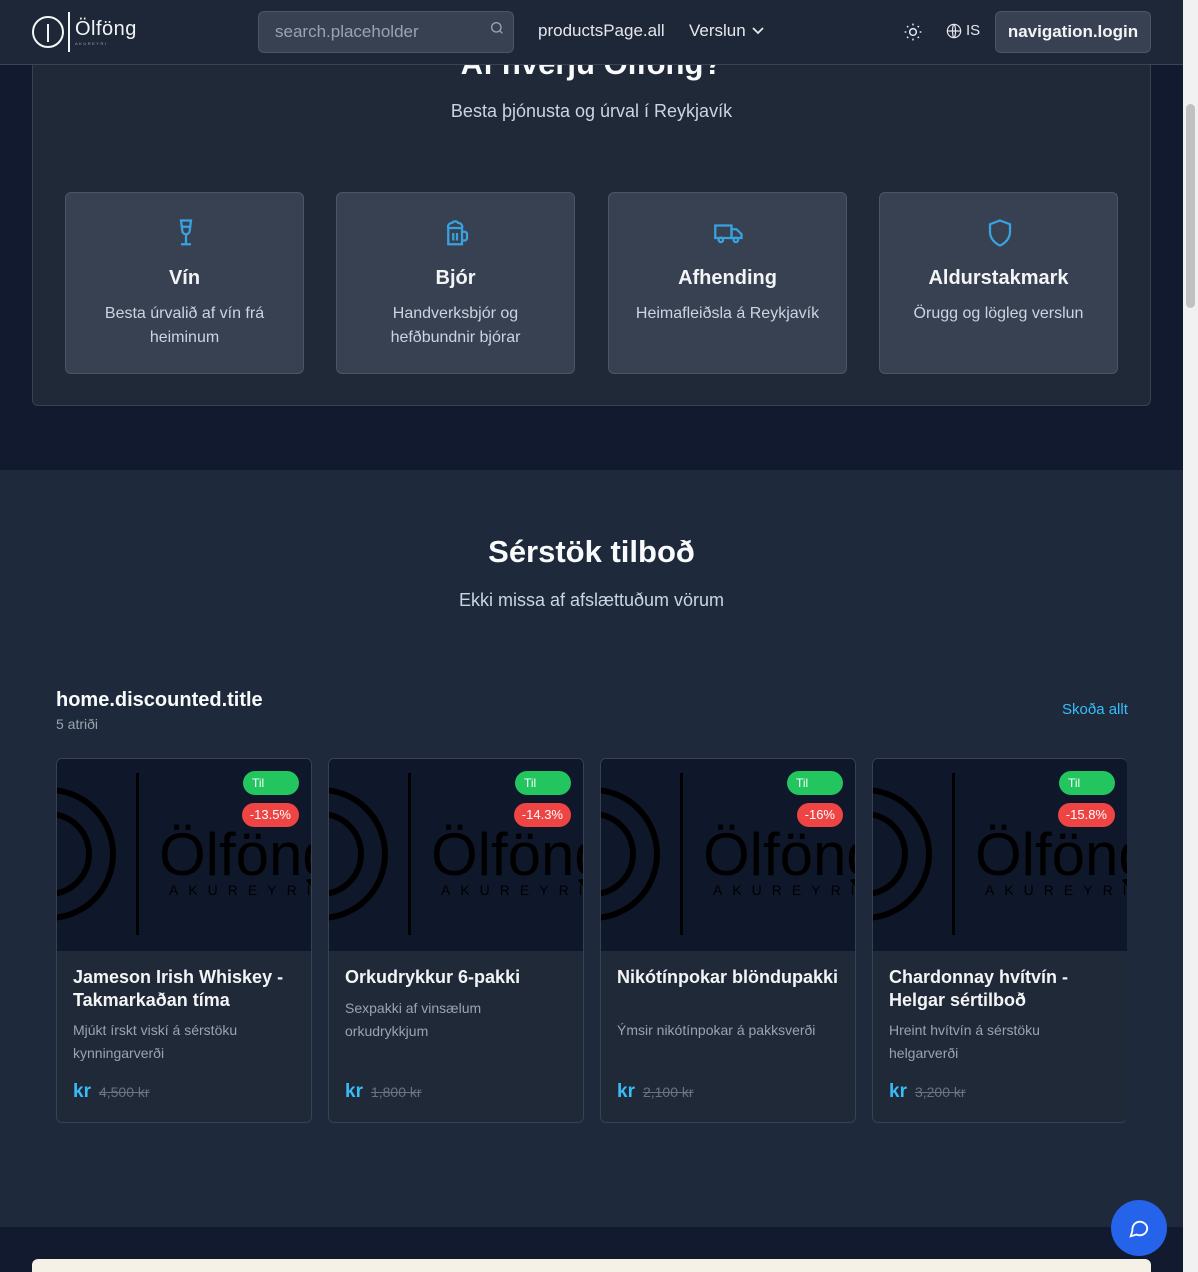  I want to click on feature-desc: Handverksbjór og hefðbundnir bjórar, so click(455, 325).